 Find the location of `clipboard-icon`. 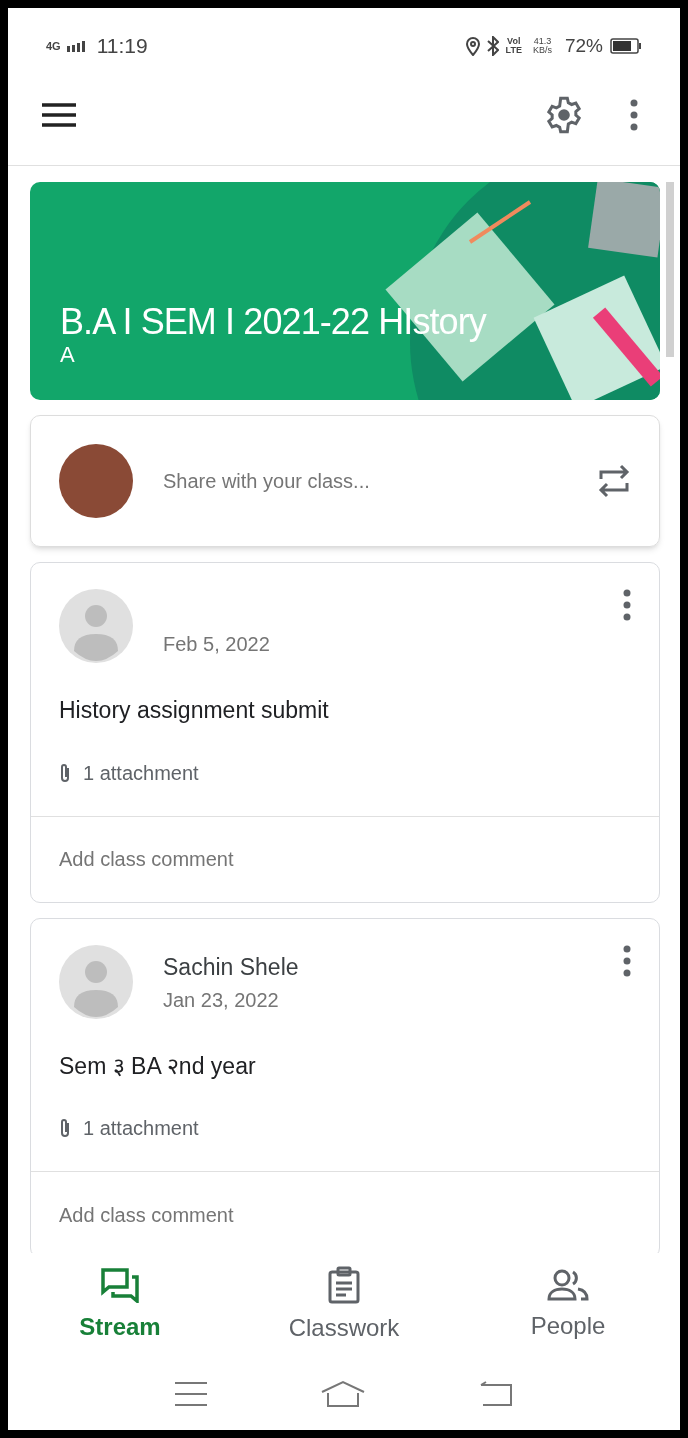

clipboard-icon is located at coordinates (344, 1284).